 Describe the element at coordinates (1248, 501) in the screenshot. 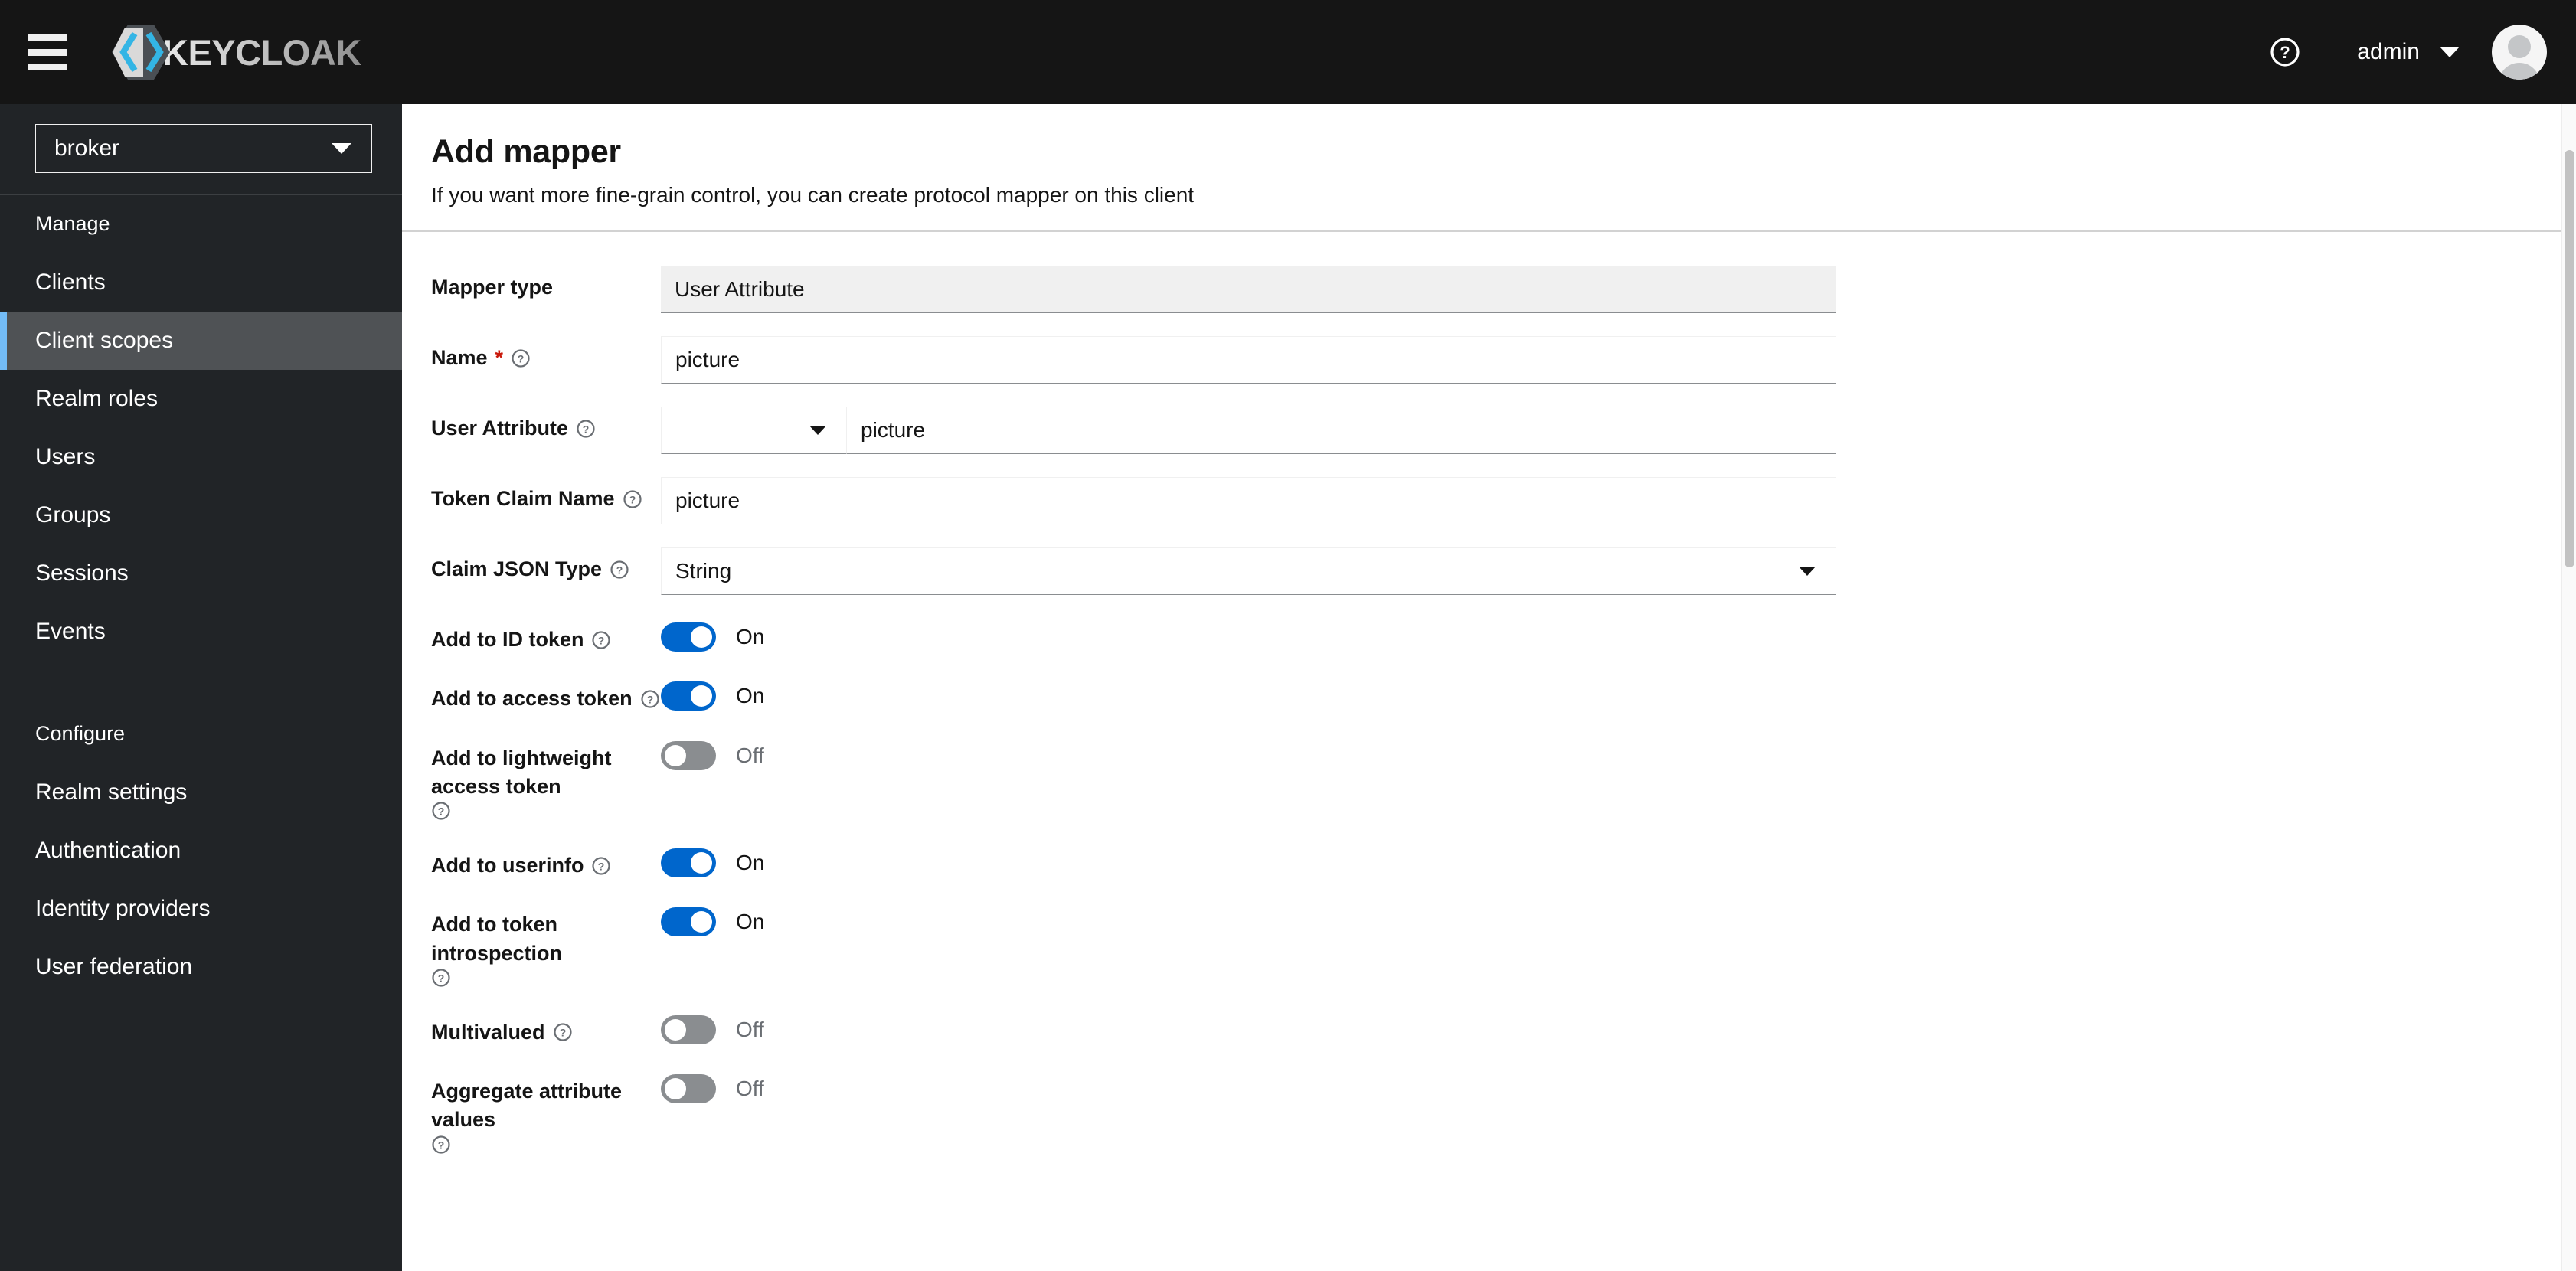

I see `token-claim-name-input: picture` at that location.